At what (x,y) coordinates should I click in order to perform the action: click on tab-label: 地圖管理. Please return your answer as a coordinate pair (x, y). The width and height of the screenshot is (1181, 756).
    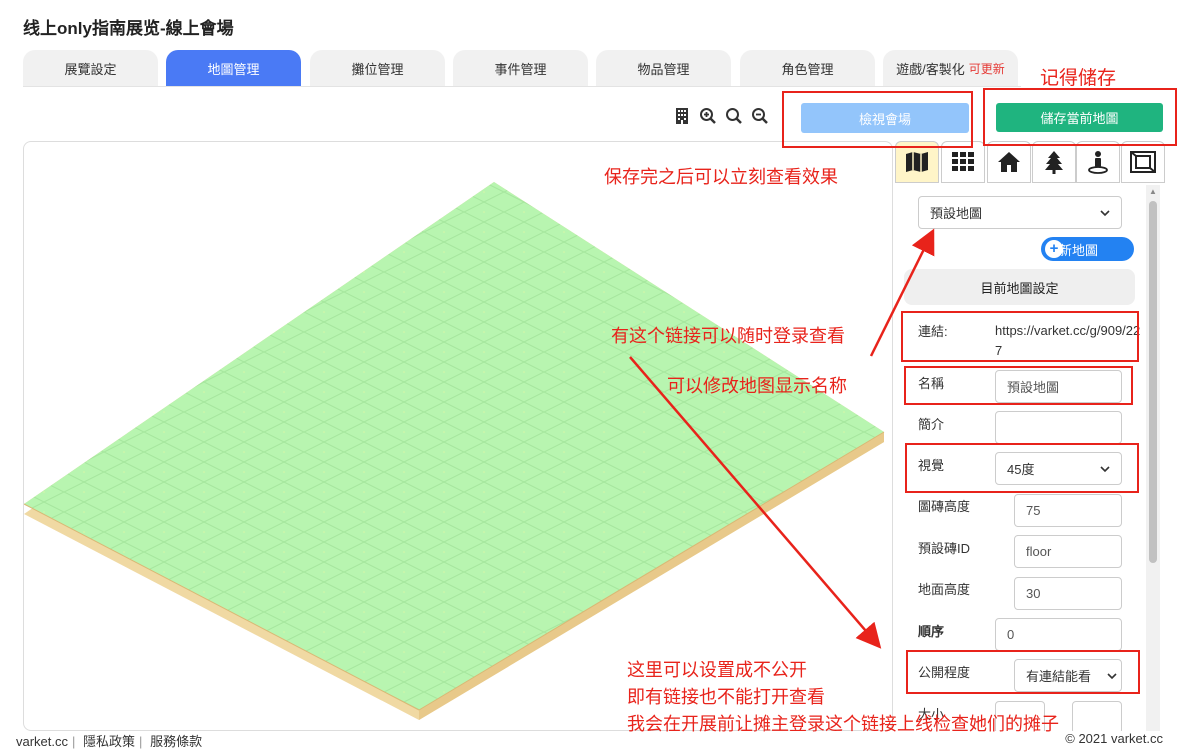
    Looking at the image, I should click on (233, 69).